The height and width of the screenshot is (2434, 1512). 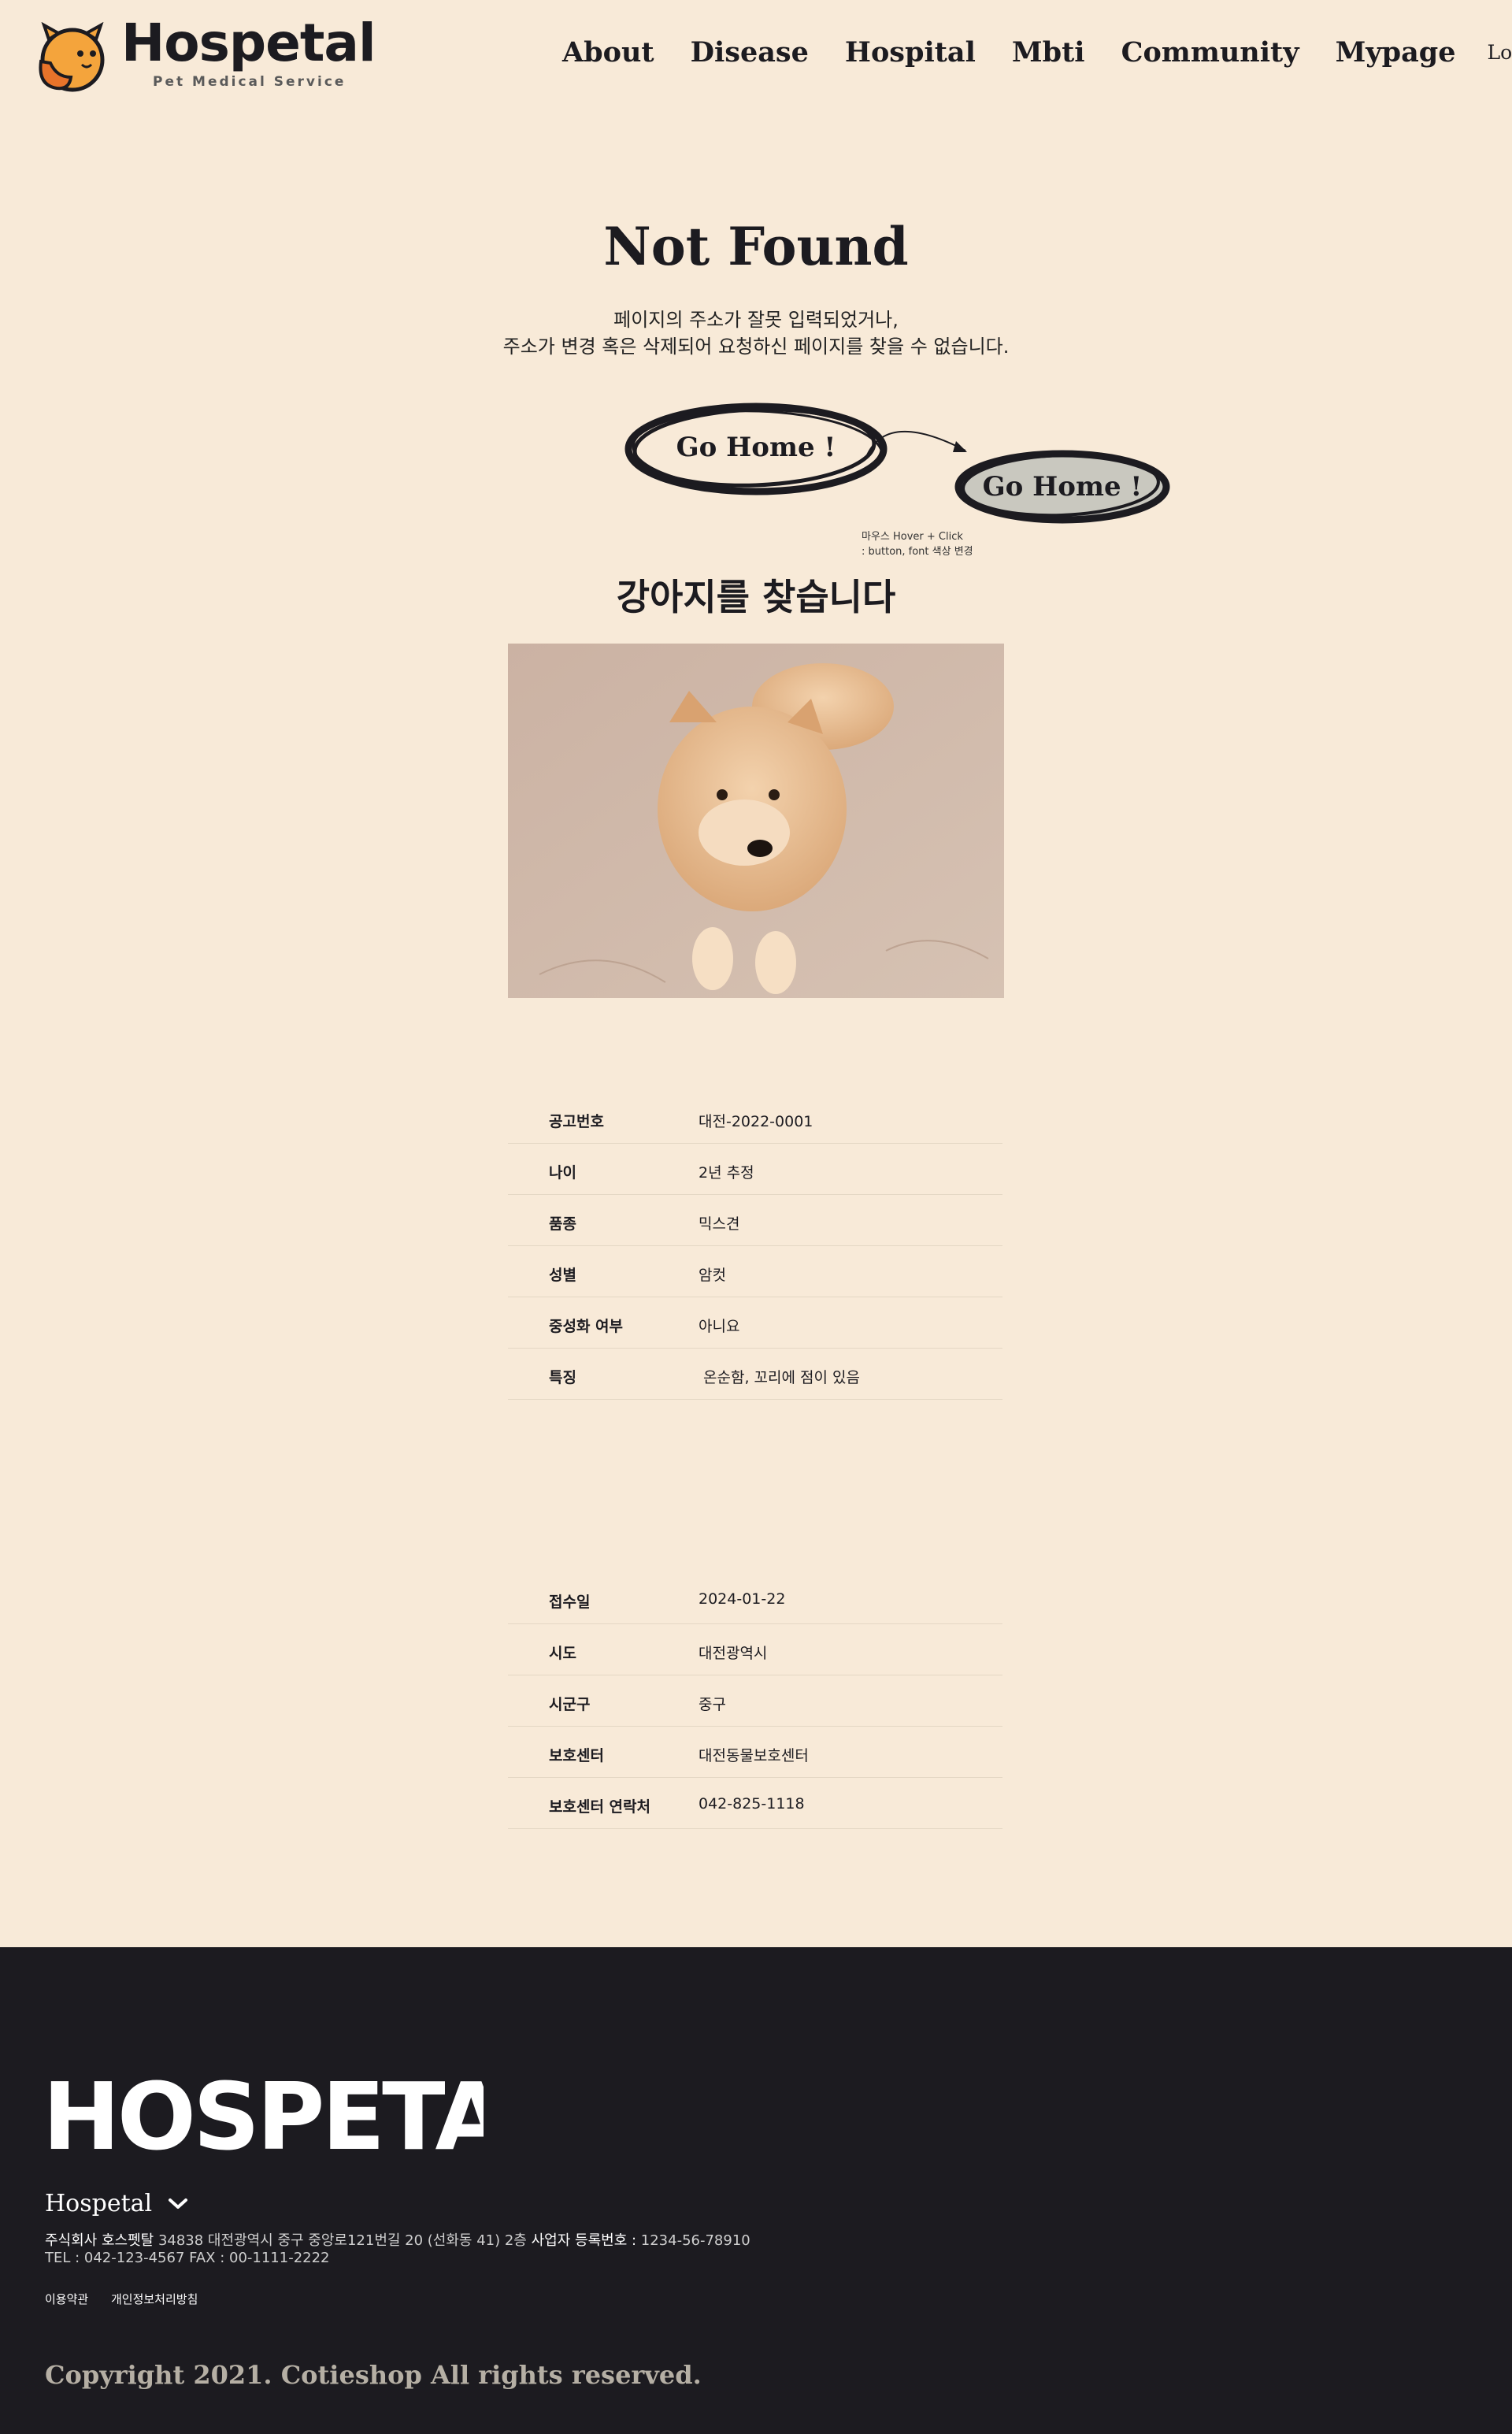 What do you see at coordinates (779, 1378) in the screenshot?
I see `row-value: 온순함, 꼬리에 점이 있음` at bounding box center [779, 1378].